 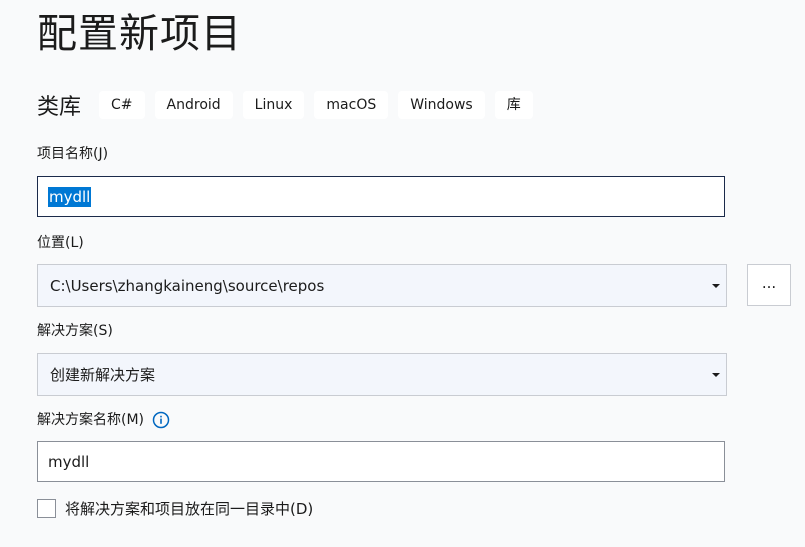 I want to click on same-directory-label: 将解决方案和项目放在同一目录中(D), so click(x=189, y=508).